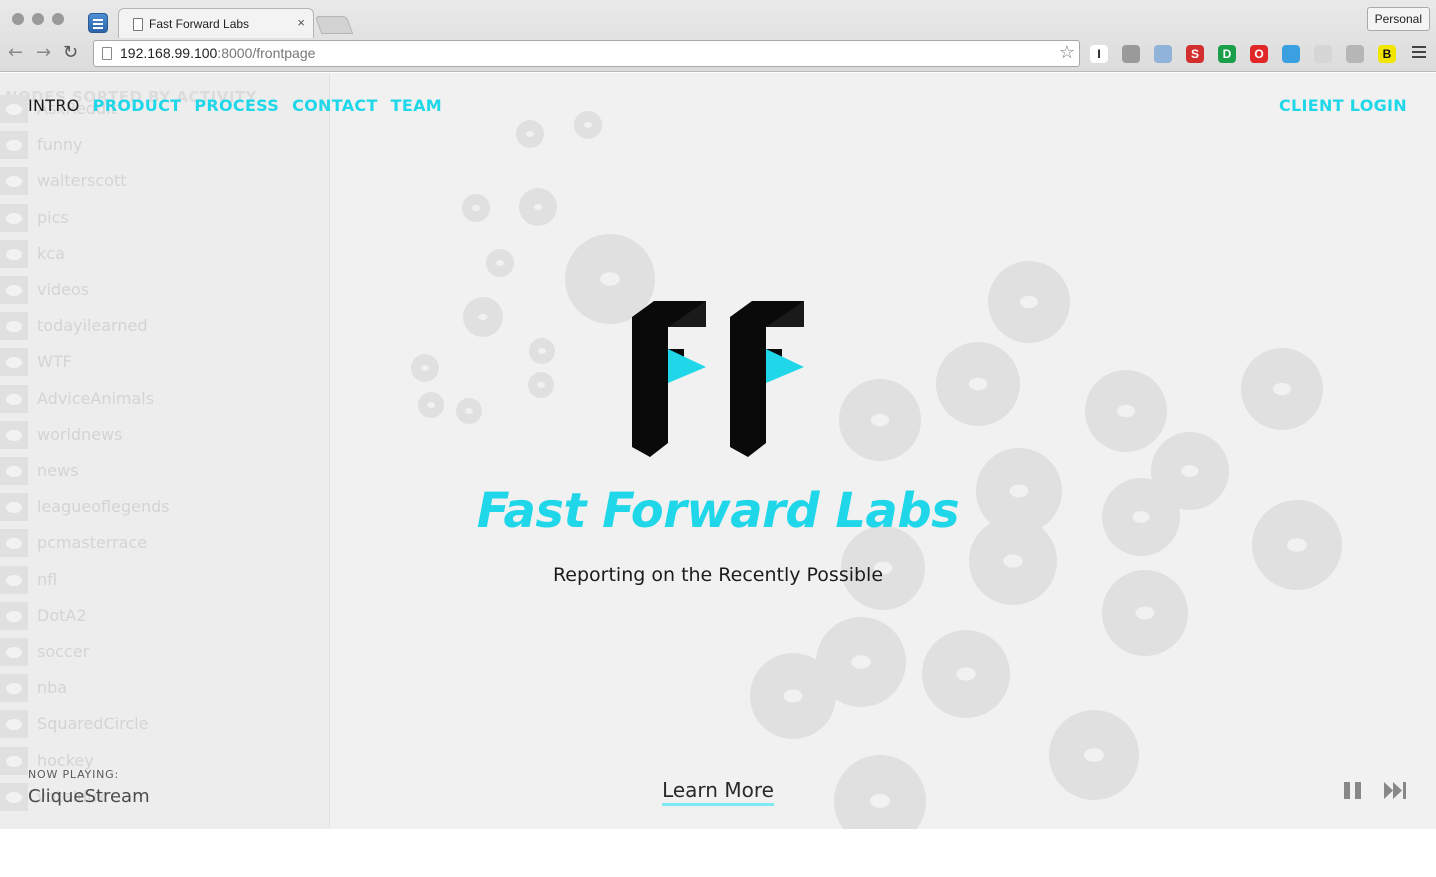 This screenshot has height=877, width=1436. I want to click on s-extension-icon: S, so click(1195, 54).